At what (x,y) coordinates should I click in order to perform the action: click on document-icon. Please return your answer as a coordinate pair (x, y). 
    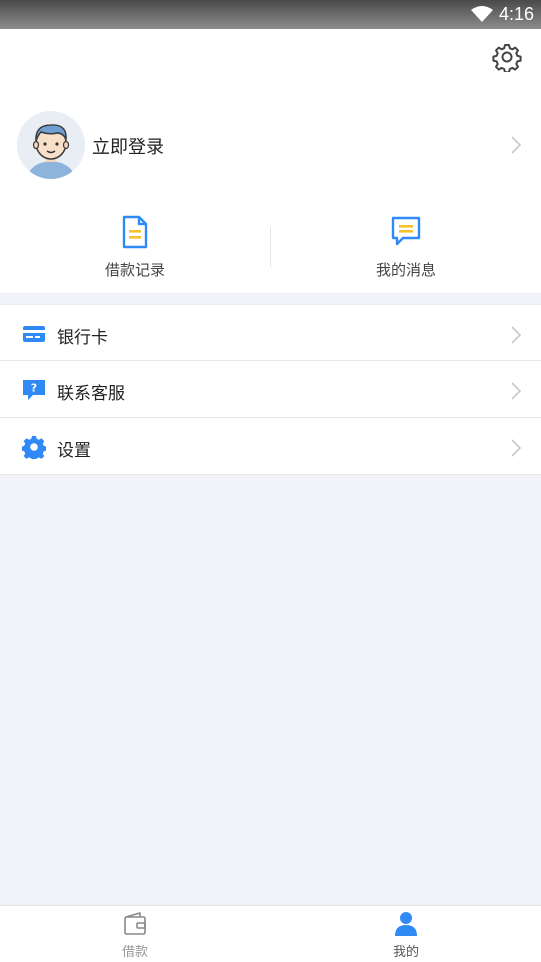
    Looking at the image, I should click on (135, 232).